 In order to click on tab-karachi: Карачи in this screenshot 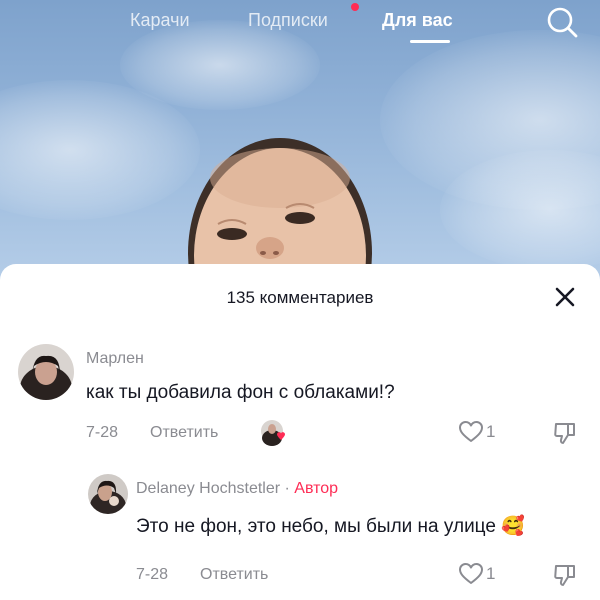, I will do `click(160, 20)`.